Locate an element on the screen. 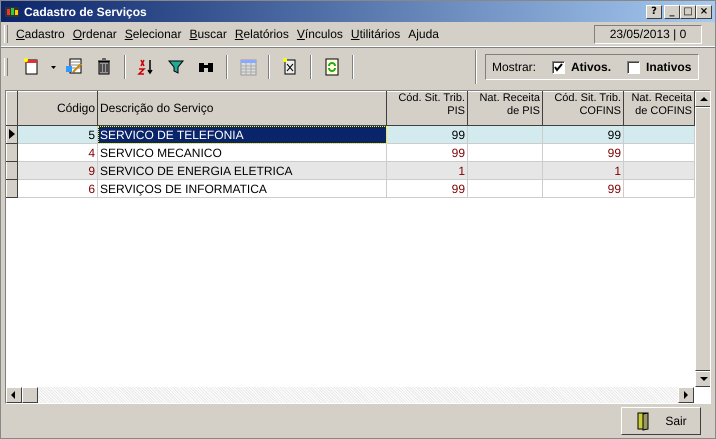 The height and width of the screenshot is (439, 716). table-cell: 6 is located at coordinates (58, 189).